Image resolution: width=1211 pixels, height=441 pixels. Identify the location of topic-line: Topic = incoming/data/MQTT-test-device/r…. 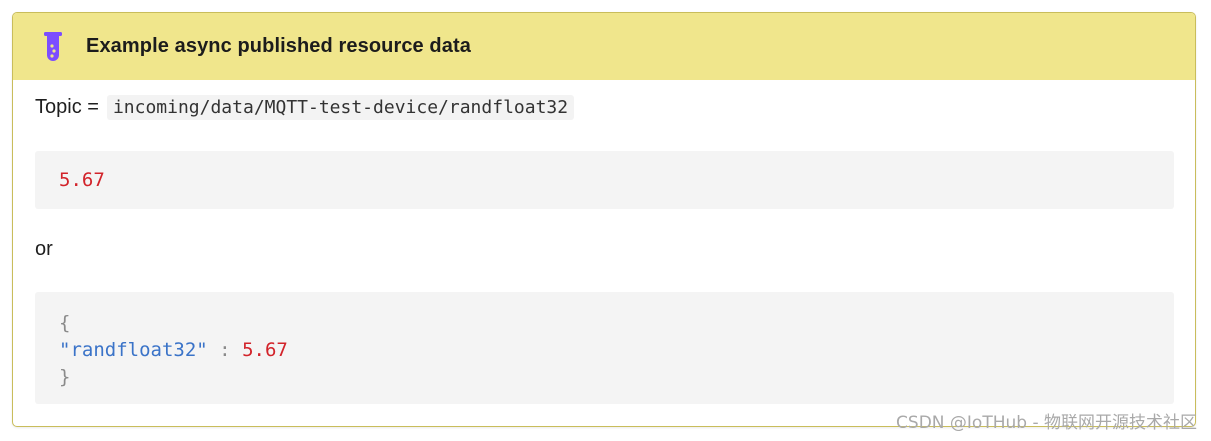
(305, 107).